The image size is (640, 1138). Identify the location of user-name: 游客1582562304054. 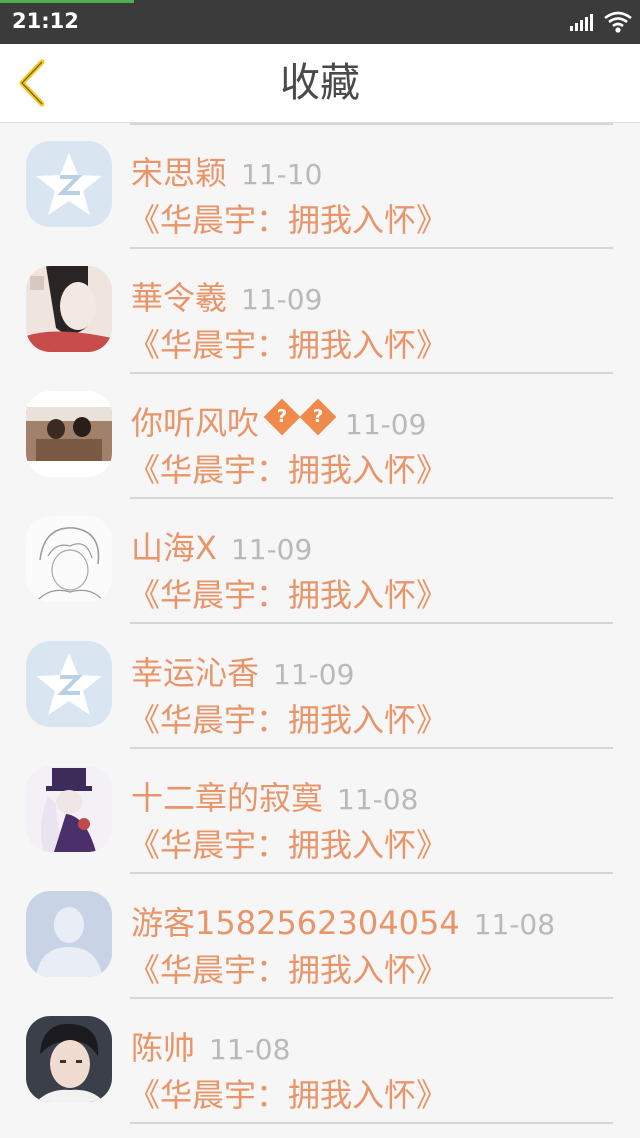
(295, 923).